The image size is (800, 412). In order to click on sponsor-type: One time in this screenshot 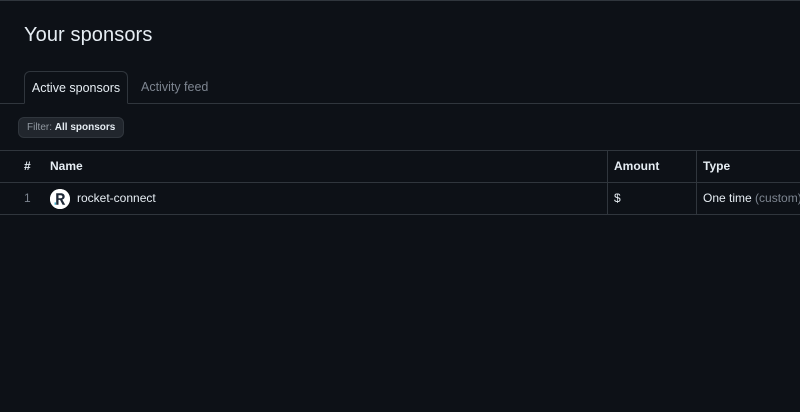, I will do `click(727, 198)`.